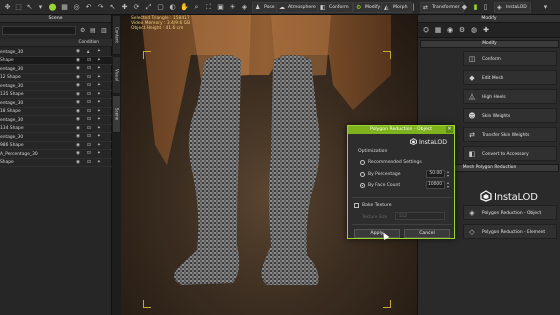 The image size is (560, 315). I want to click on tab-content: Content, so click(116, 35).